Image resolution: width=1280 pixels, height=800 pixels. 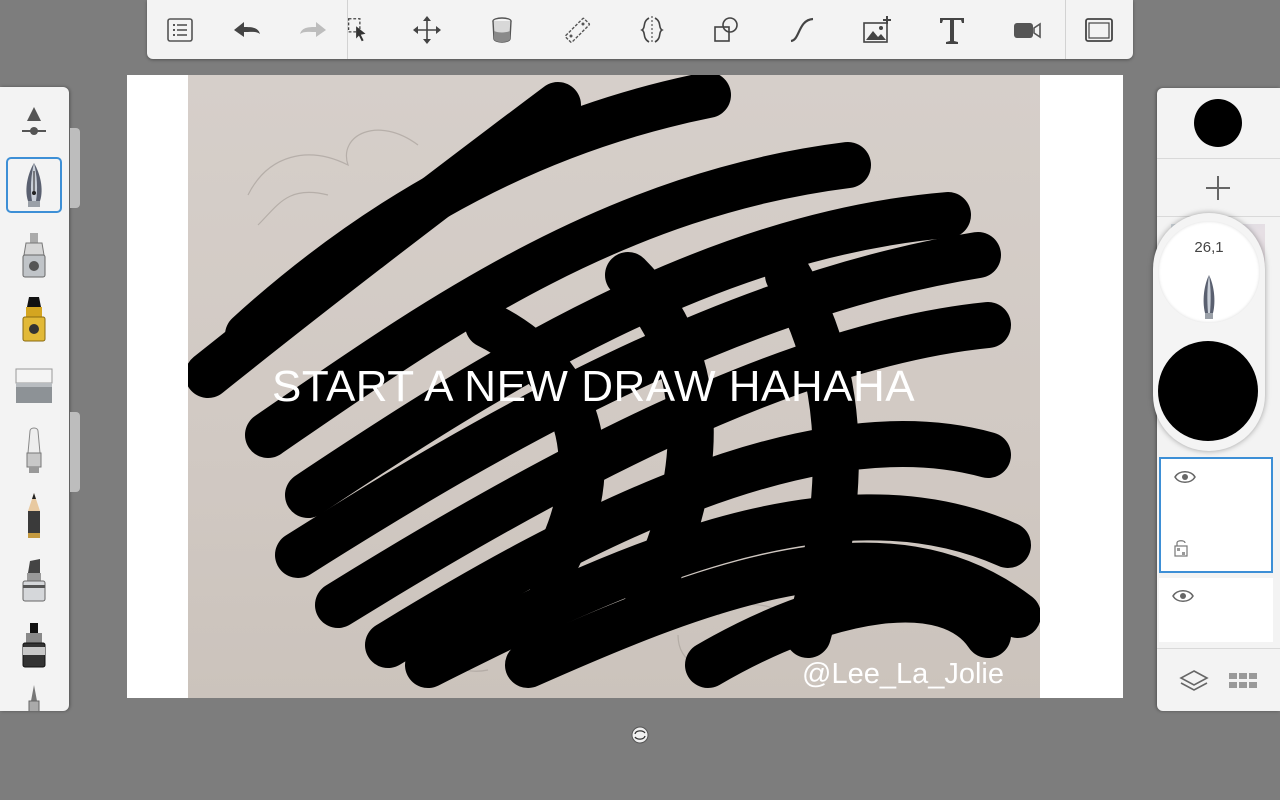 I want to click on panel-divider, so click(x=1218, y=158).